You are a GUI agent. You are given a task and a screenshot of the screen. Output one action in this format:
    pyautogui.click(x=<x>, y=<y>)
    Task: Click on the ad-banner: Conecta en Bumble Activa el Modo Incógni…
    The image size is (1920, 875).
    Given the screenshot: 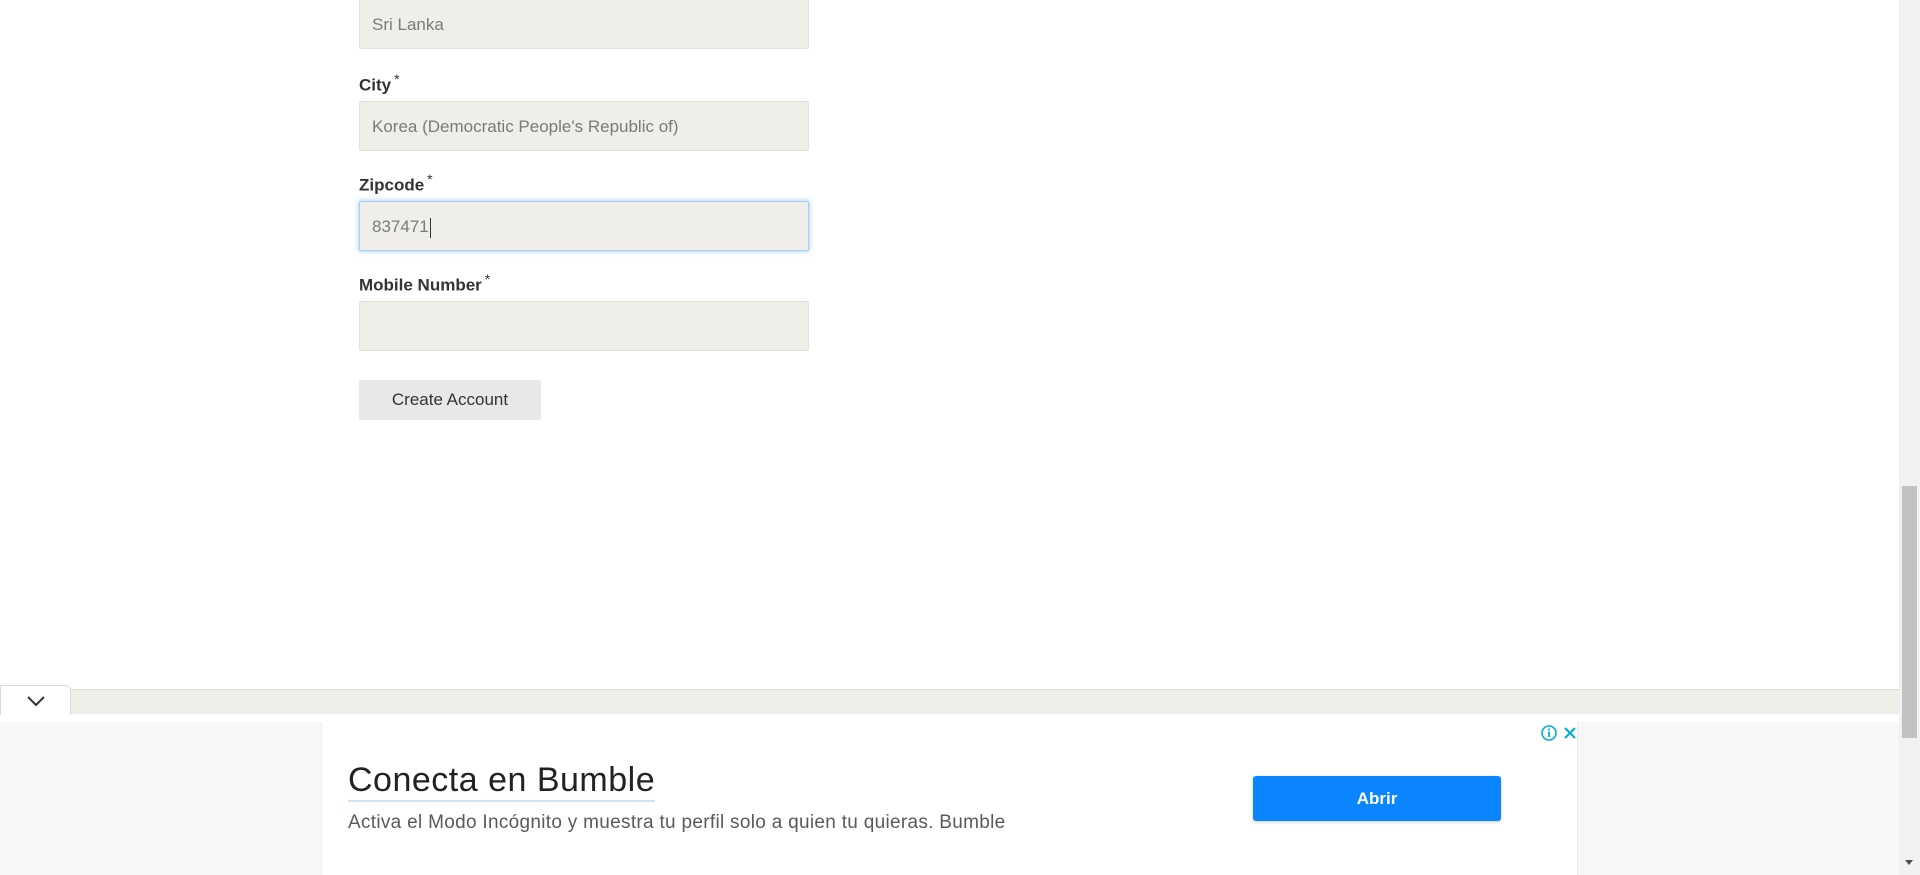 What is the action you would take?
    pyautogui.click(x=949, y=798)
    